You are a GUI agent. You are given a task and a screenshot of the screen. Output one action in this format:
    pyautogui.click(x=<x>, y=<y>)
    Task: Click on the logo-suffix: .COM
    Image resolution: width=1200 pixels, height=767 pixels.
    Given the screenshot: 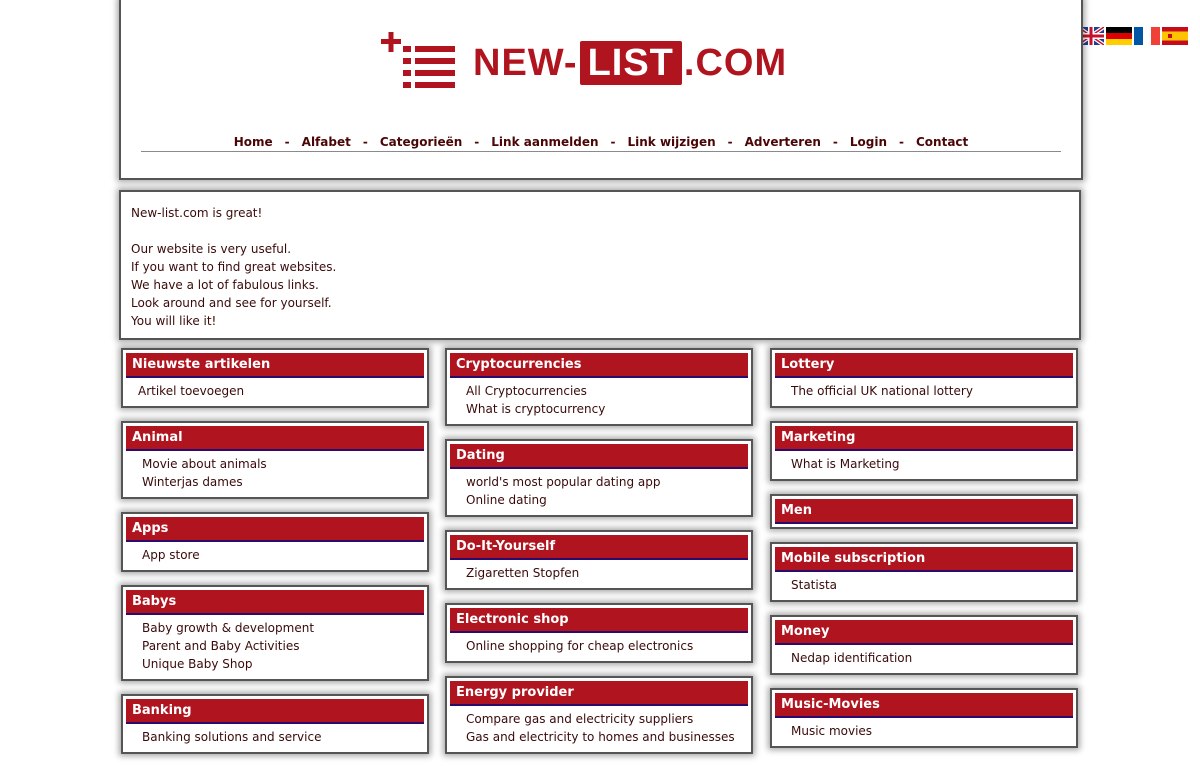 What is the action you would take?
    pyautogui.click(x=735, y=62)
    